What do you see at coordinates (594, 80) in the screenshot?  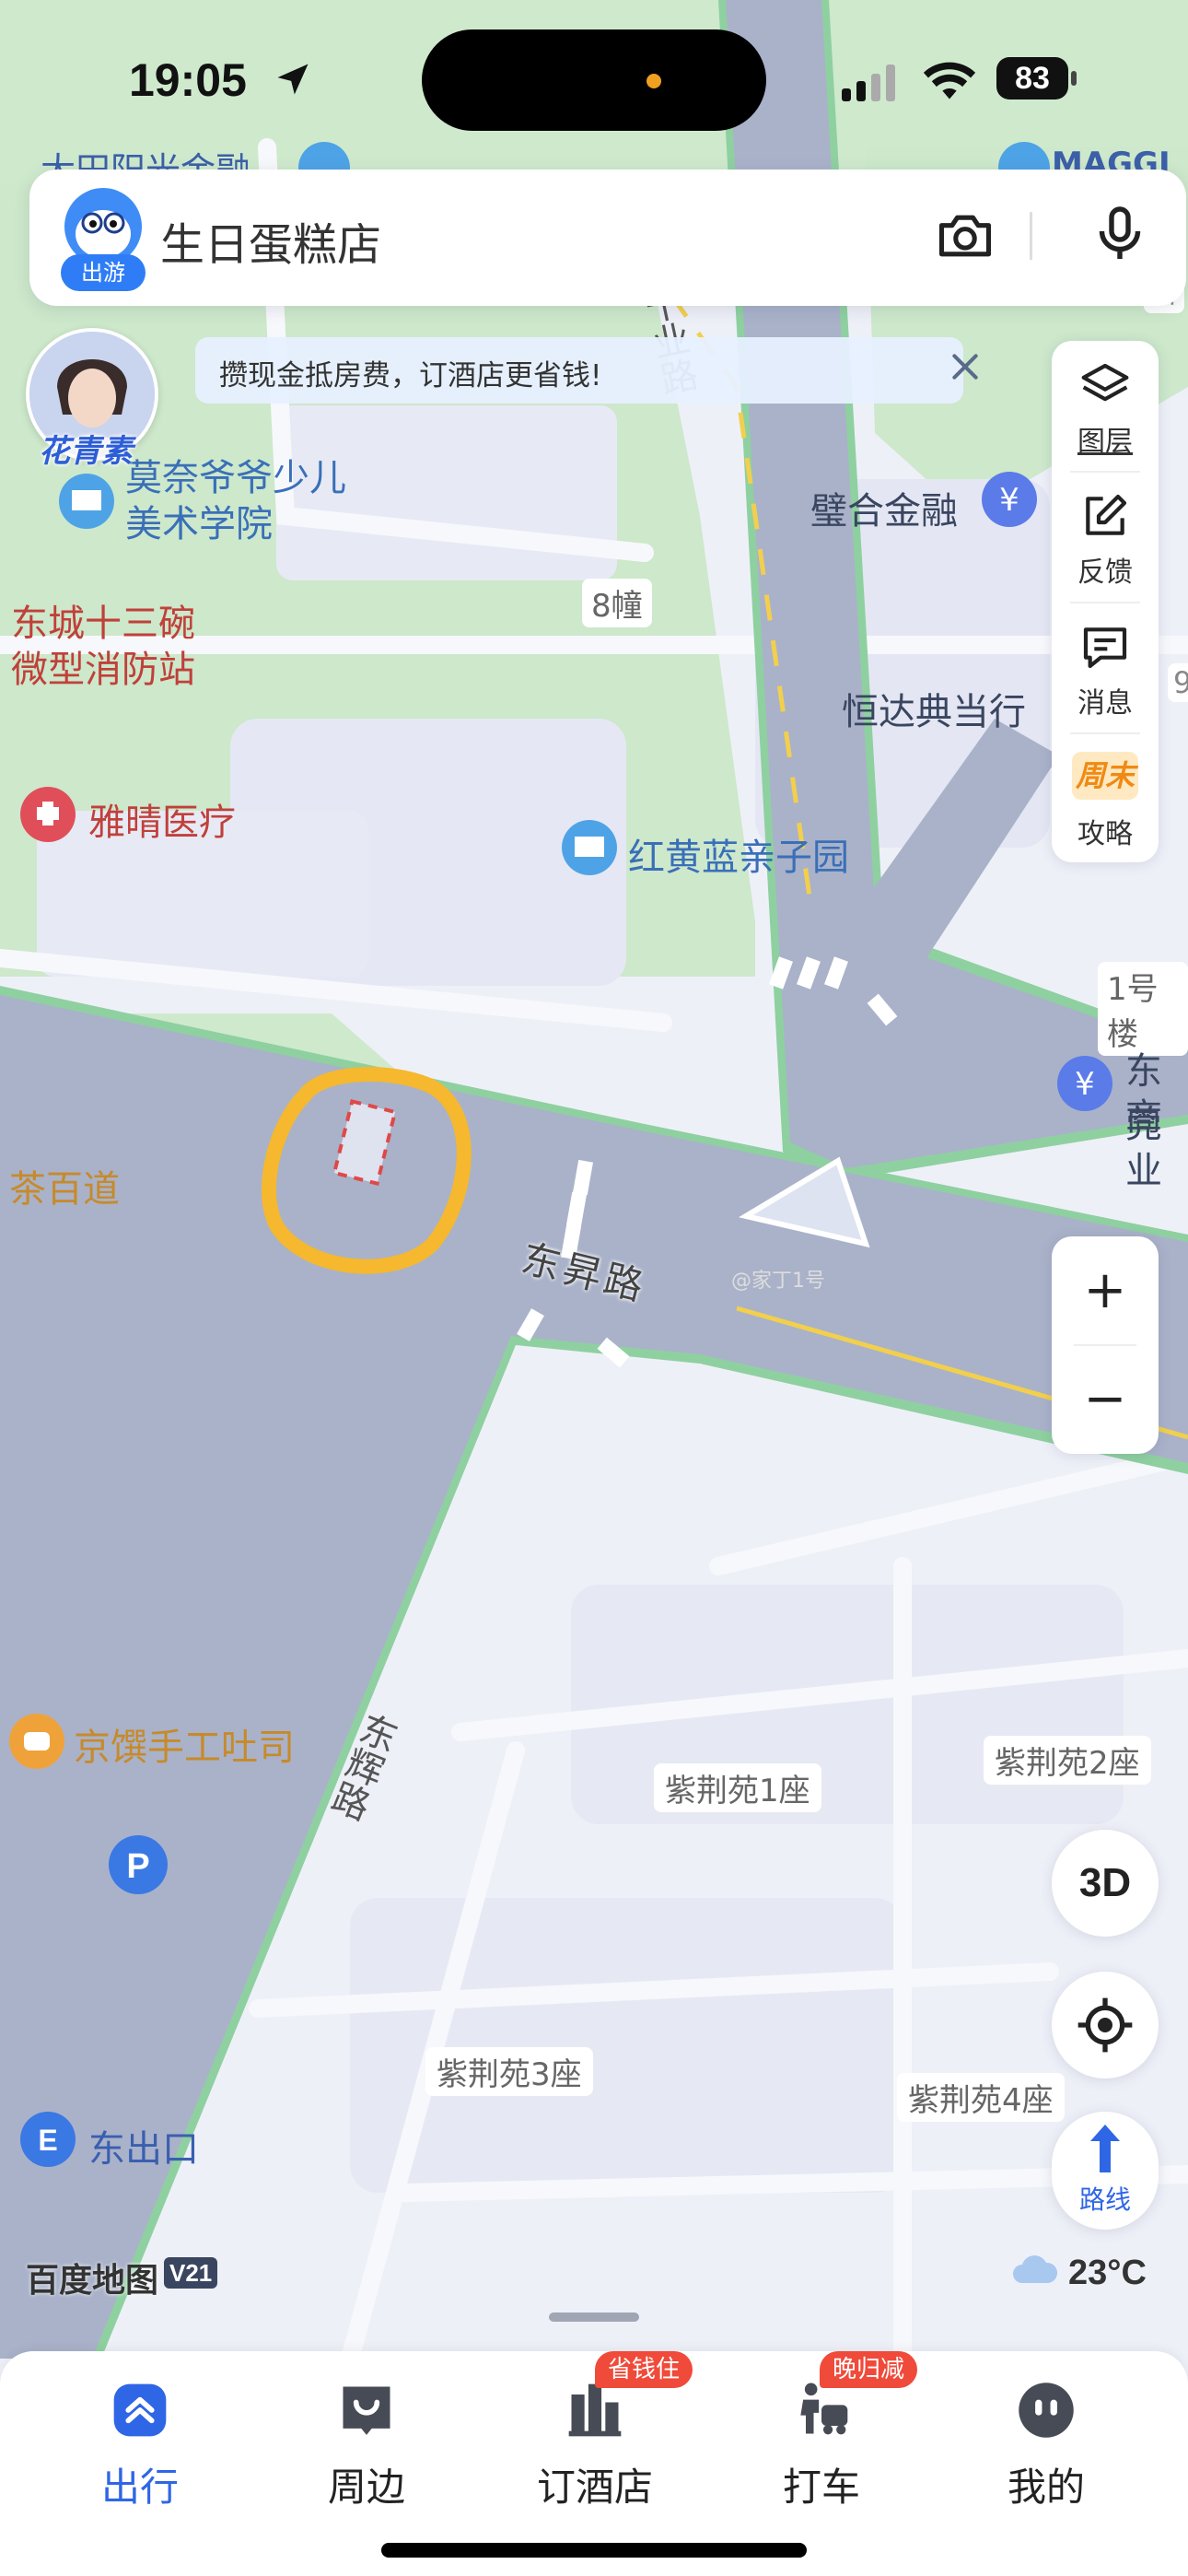 I see `dynamic-island` at bounding box center [594, 80].